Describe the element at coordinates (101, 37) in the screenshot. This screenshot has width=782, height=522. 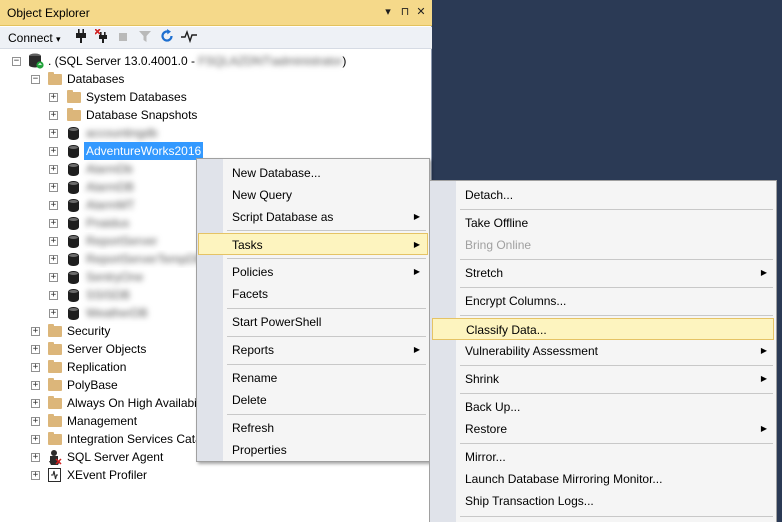
I see `disconnect-icon` at that location.